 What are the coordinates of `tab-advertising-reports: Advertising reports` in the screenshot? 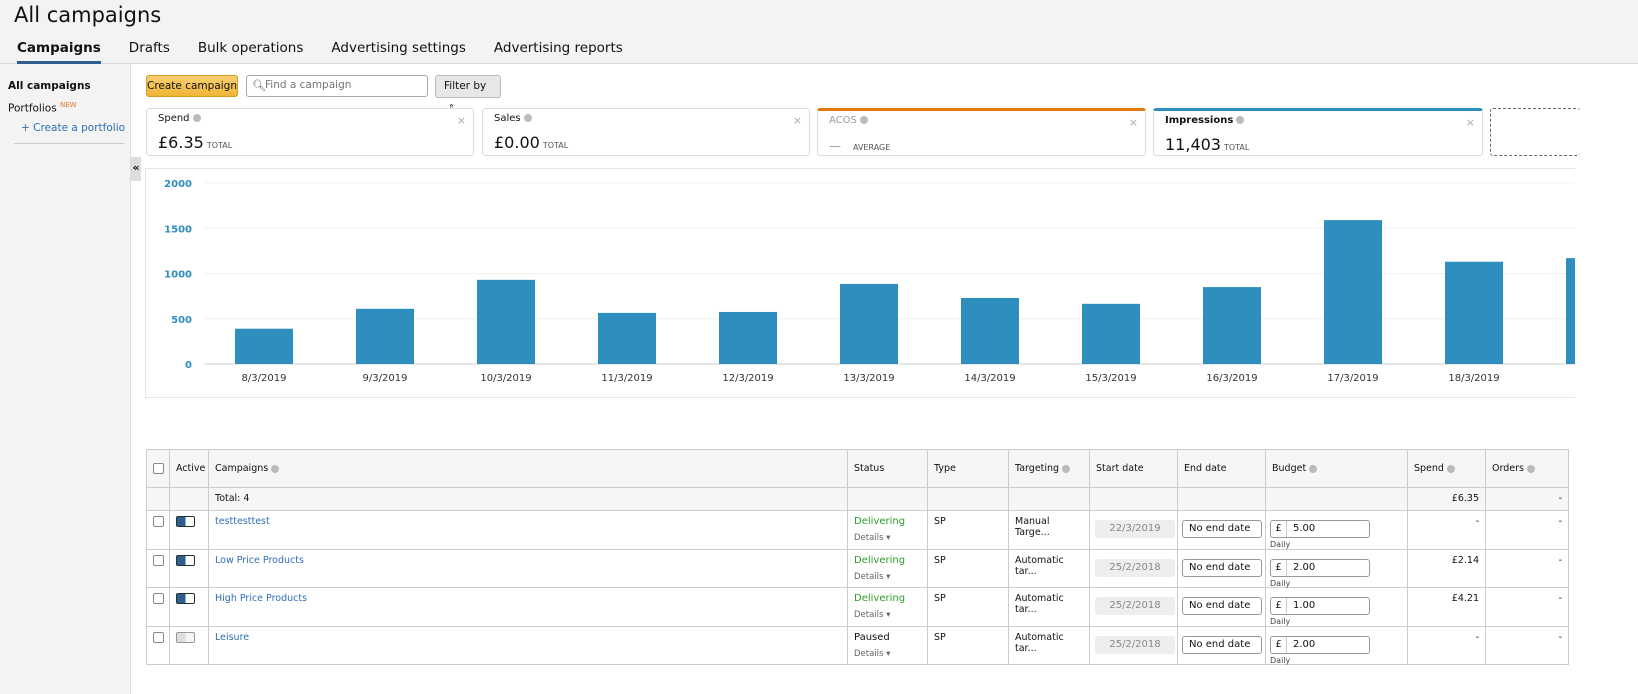 It's located at (558, 52).